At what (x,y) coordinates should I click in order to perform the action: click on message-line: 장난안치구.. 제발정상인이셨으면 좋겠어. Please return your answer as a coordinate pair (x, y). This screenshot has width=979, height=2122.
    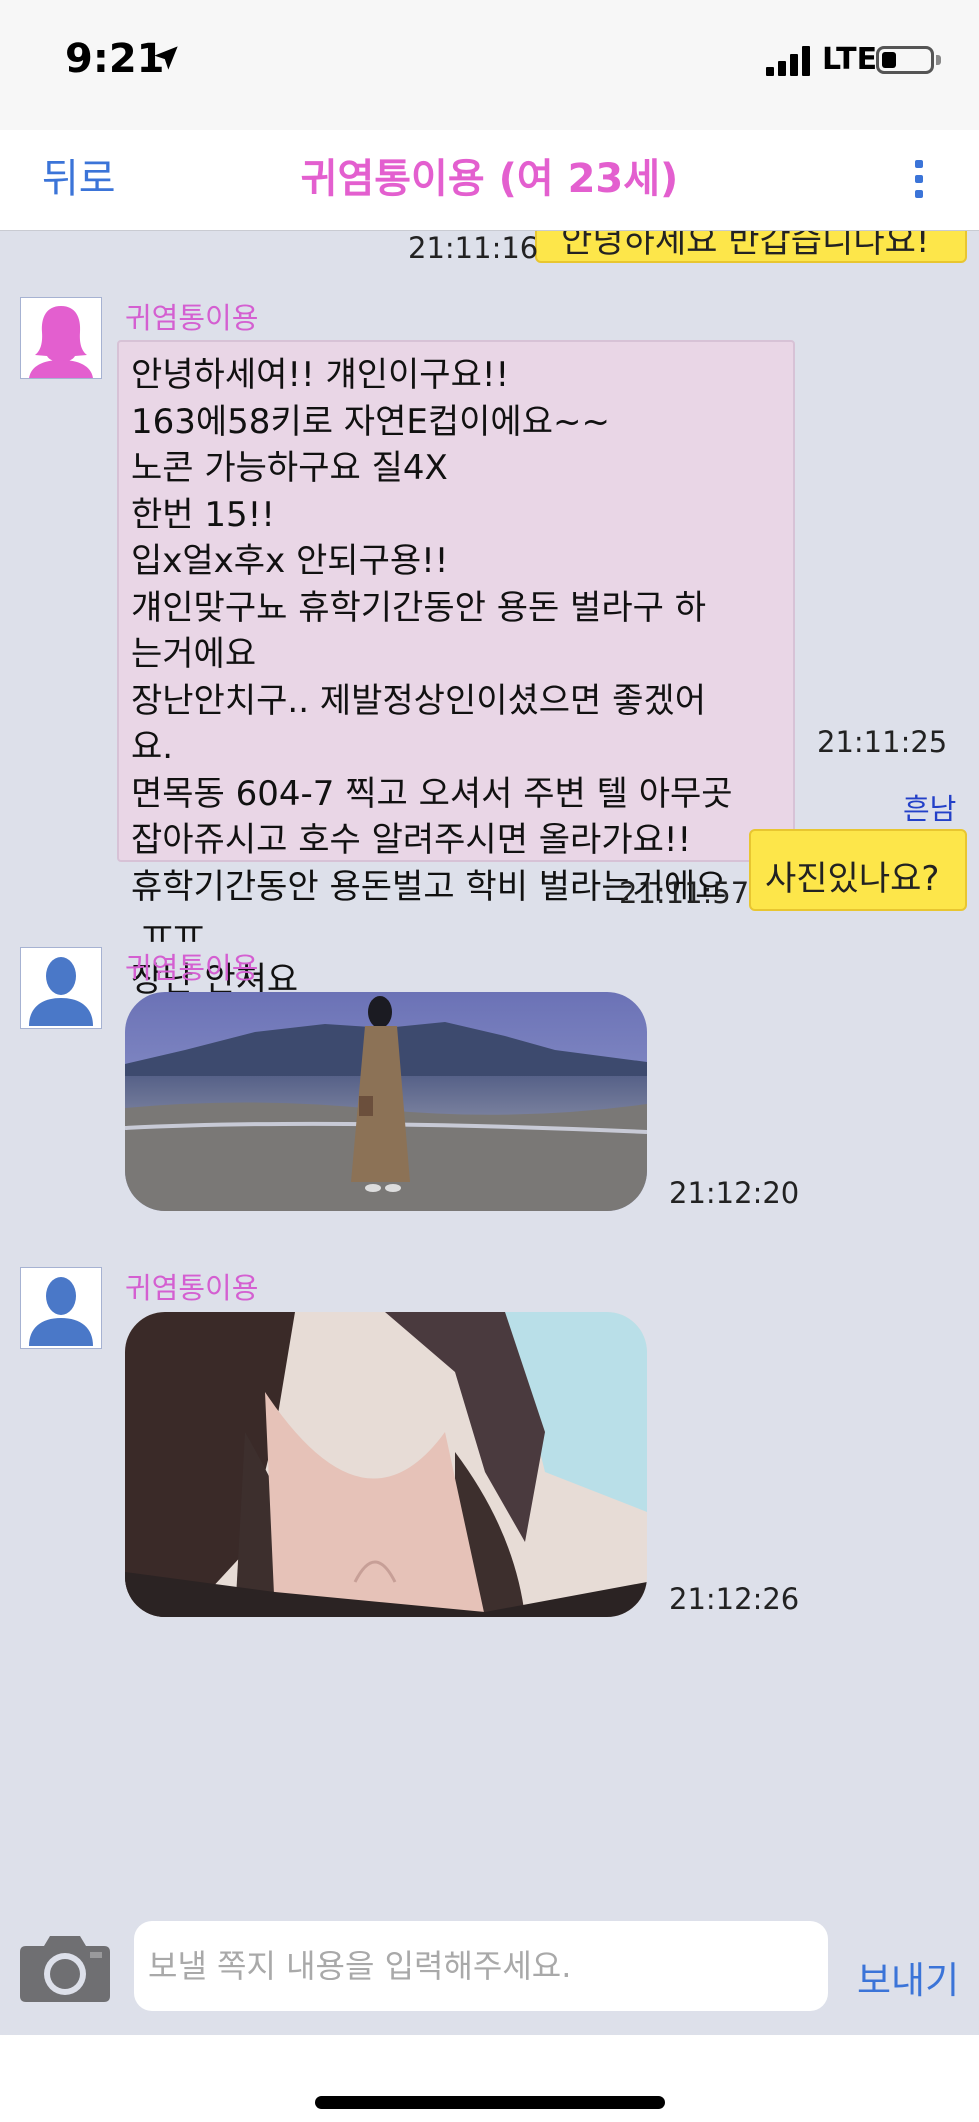
    Looking at the image, I should click on (418, 700).